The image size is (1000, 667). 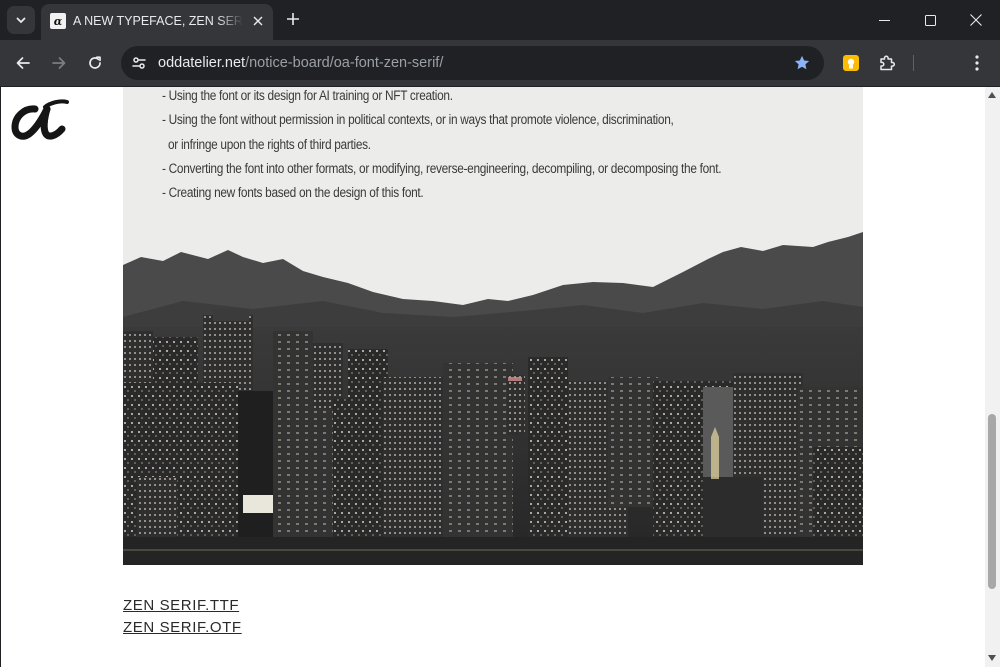 I want to click on extension-badge-icon, so click(x=851, y=63).